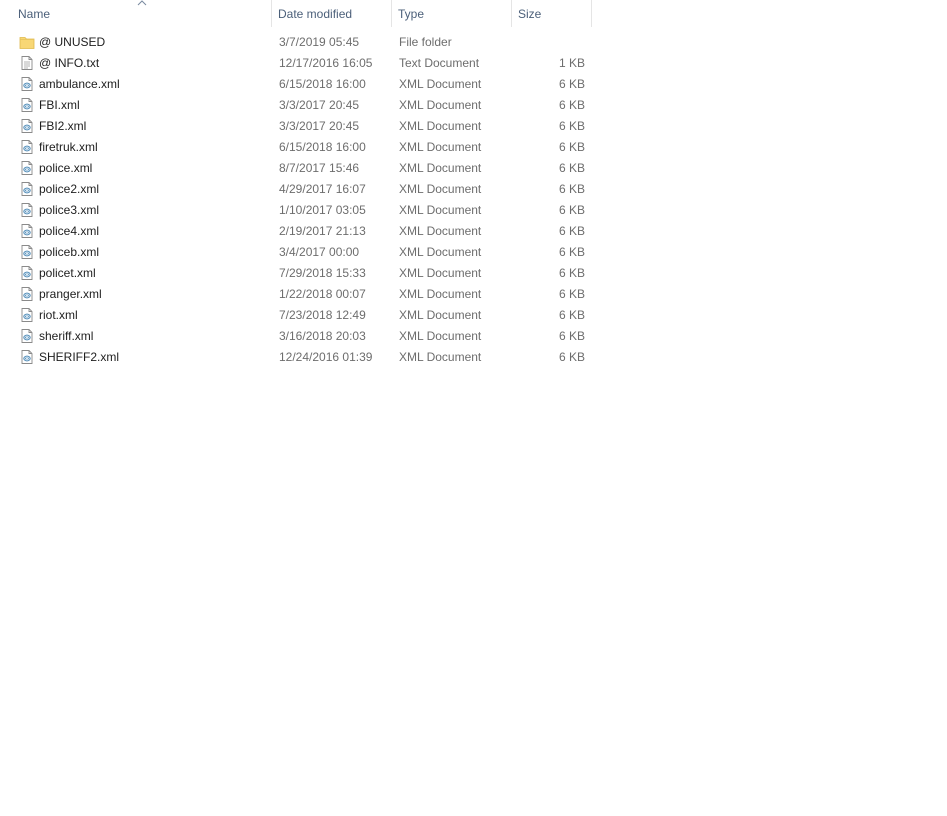 This screenshot has height=816, width=947. I want to click on file-name: policet.xml, so click(67, 273).